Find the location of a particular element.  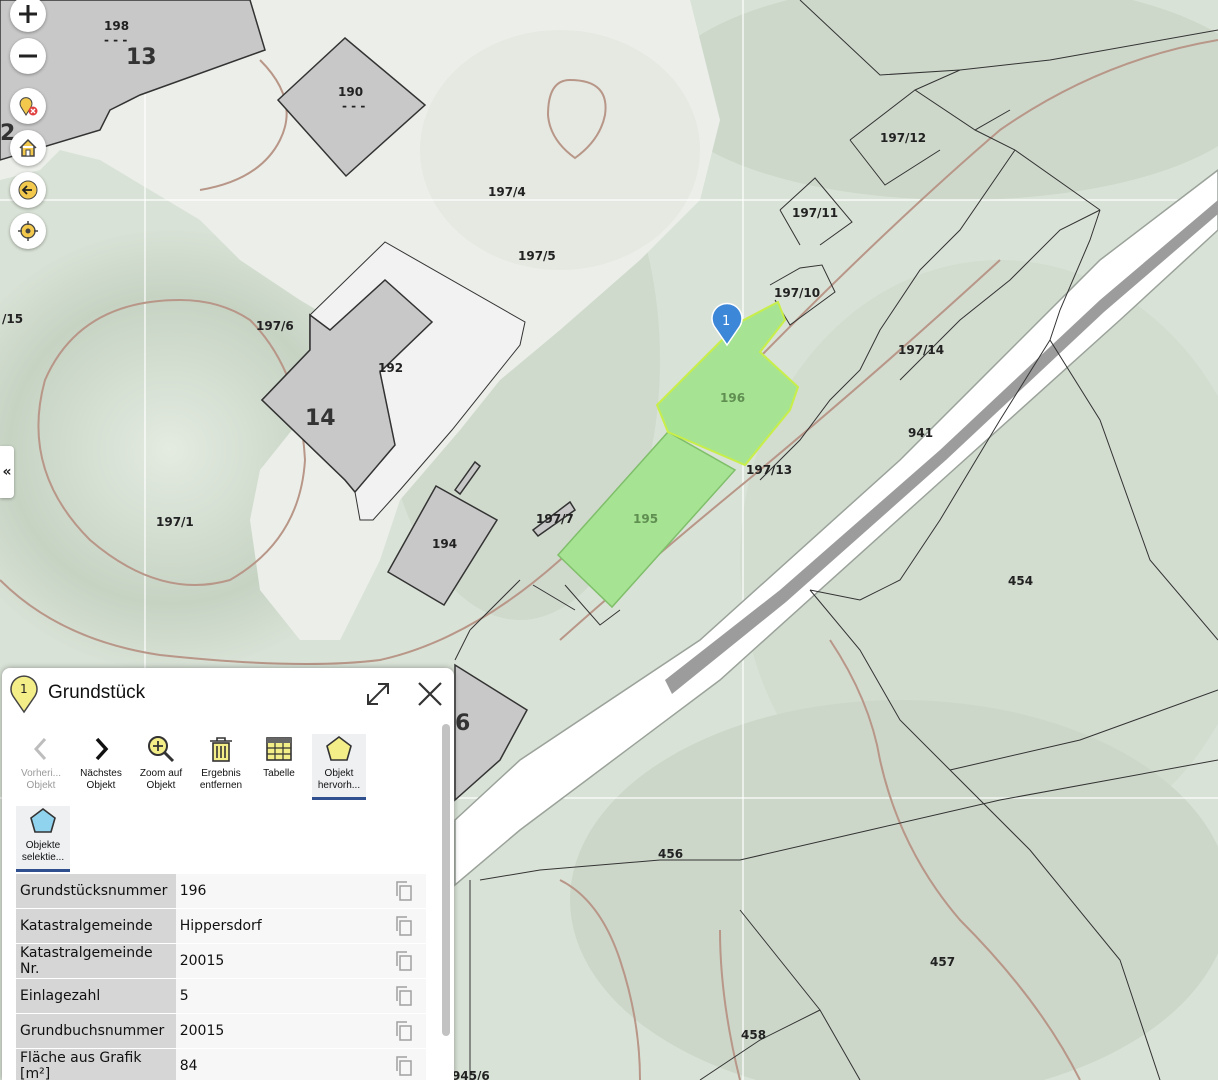

parcel-label: 198 is located at coordinates (116, 26).